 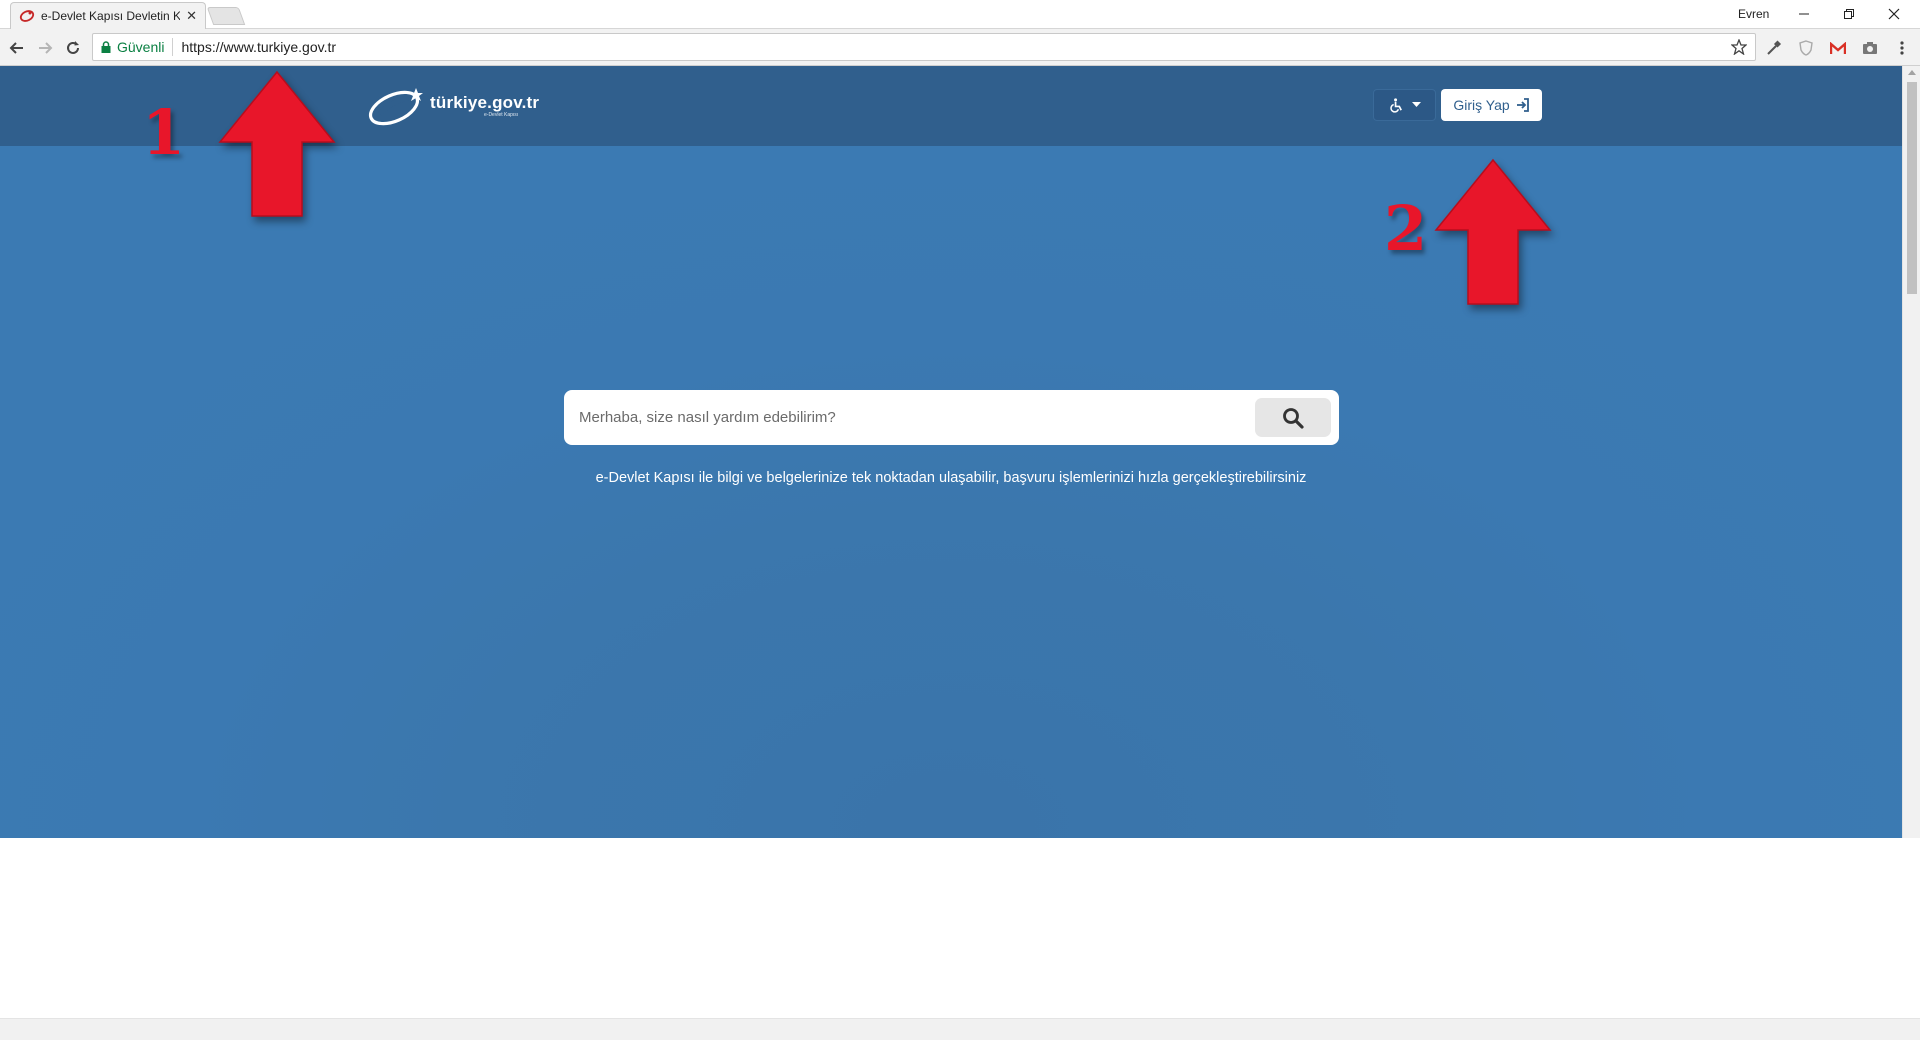 I want to click on menu-icon, so click(x=1902, y=48).